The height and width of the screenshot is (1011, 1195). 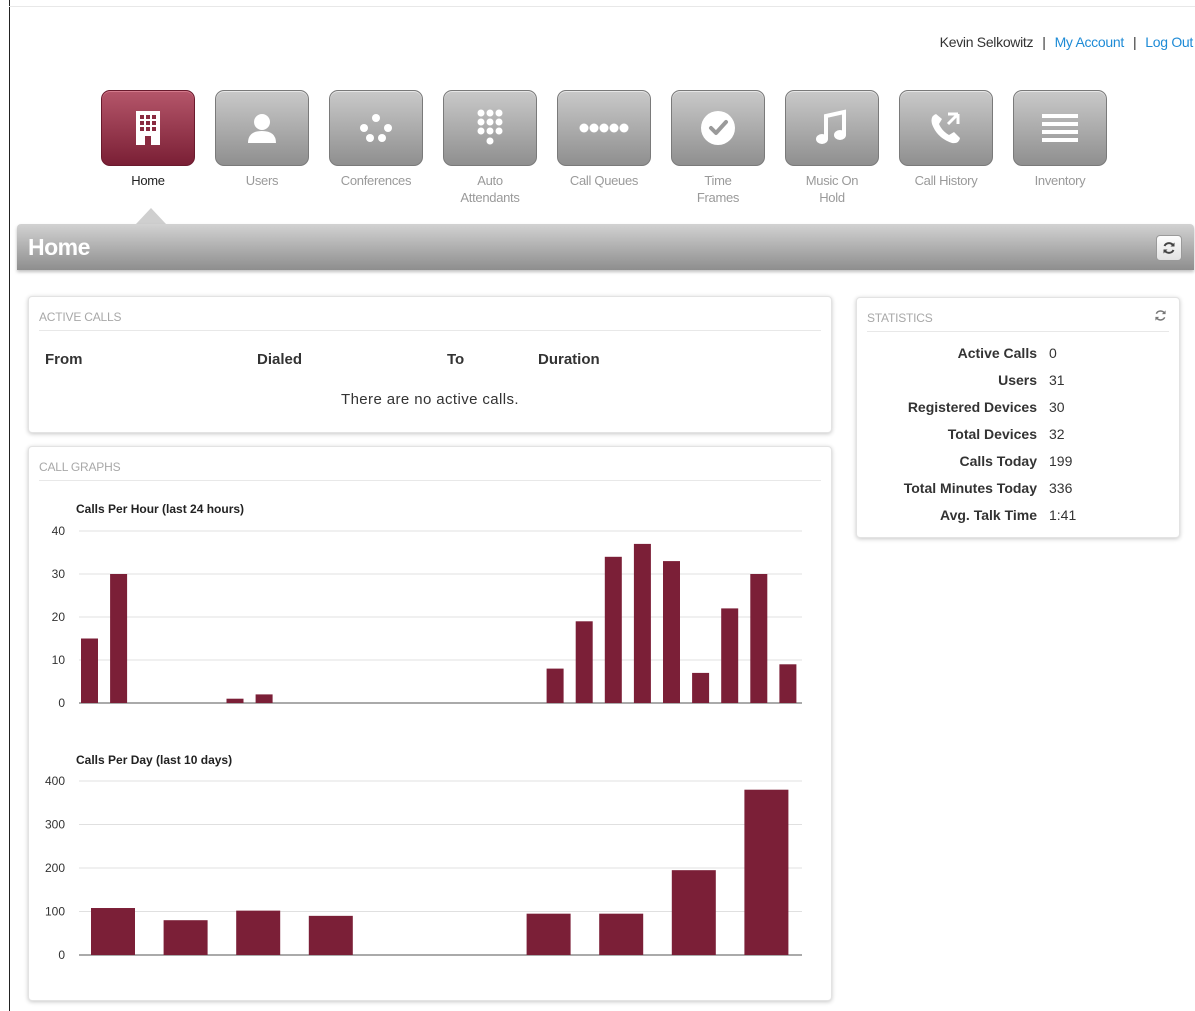 I want to click on column-header-to: To, so click(x=456, y=359).